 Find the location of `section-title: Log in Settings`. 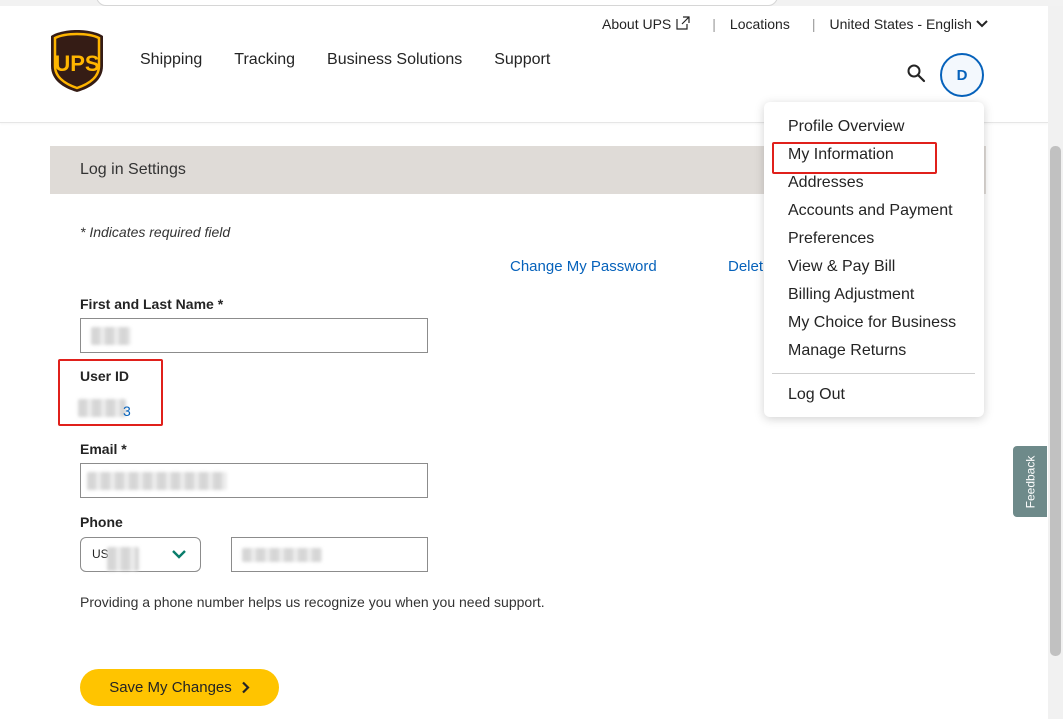

section-title: Log in Settings is located at coordinates (133, 169).